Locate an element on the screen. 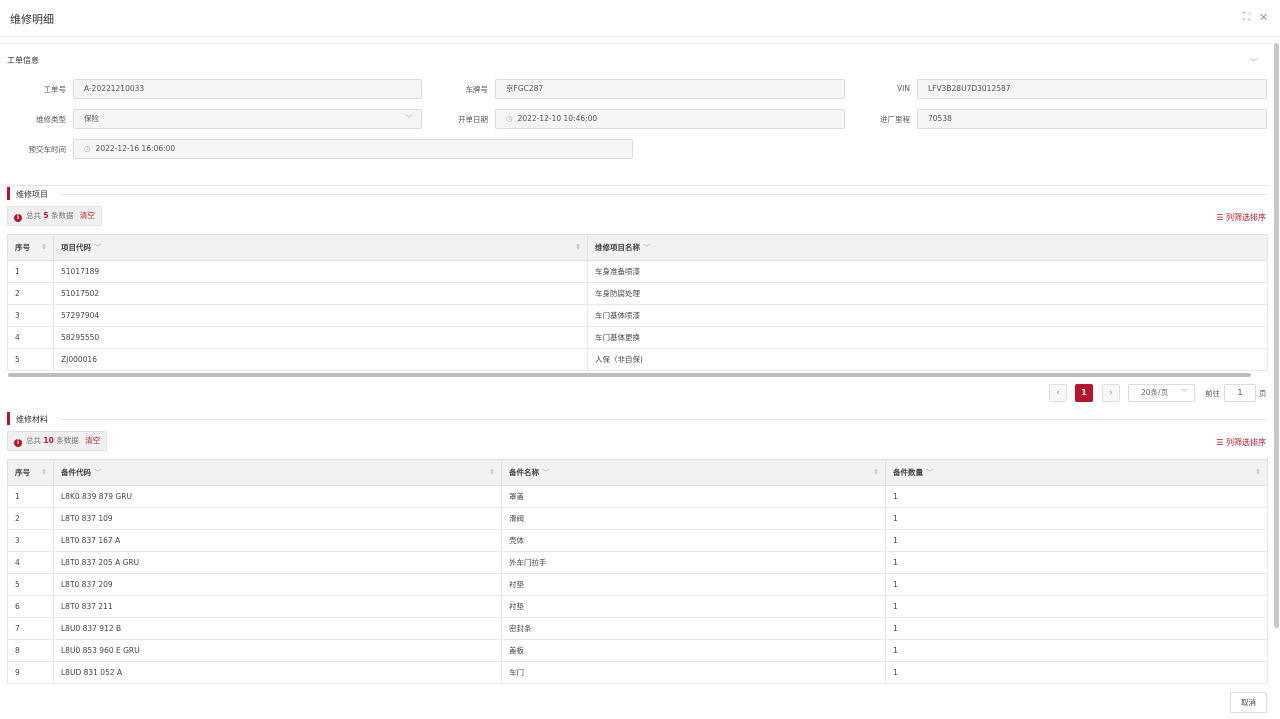  plate-field: 京FGC287 is located at coordinates (670, 89).